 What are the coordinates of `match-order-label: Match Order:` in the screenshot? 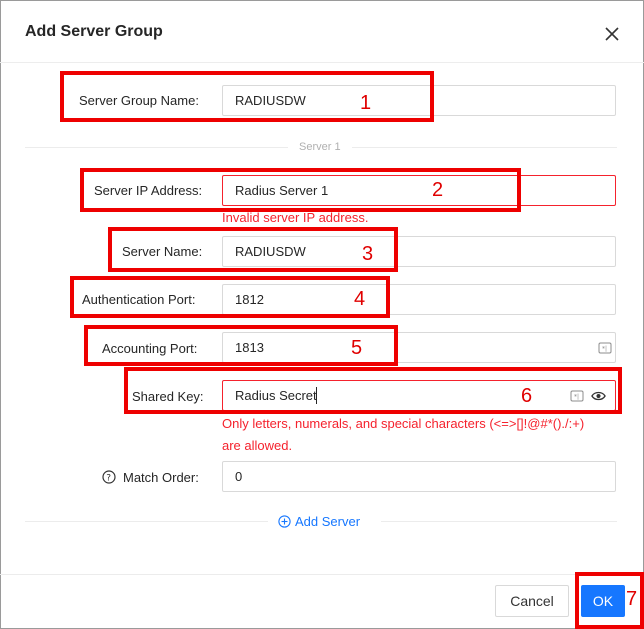 It's located at (161, 477).